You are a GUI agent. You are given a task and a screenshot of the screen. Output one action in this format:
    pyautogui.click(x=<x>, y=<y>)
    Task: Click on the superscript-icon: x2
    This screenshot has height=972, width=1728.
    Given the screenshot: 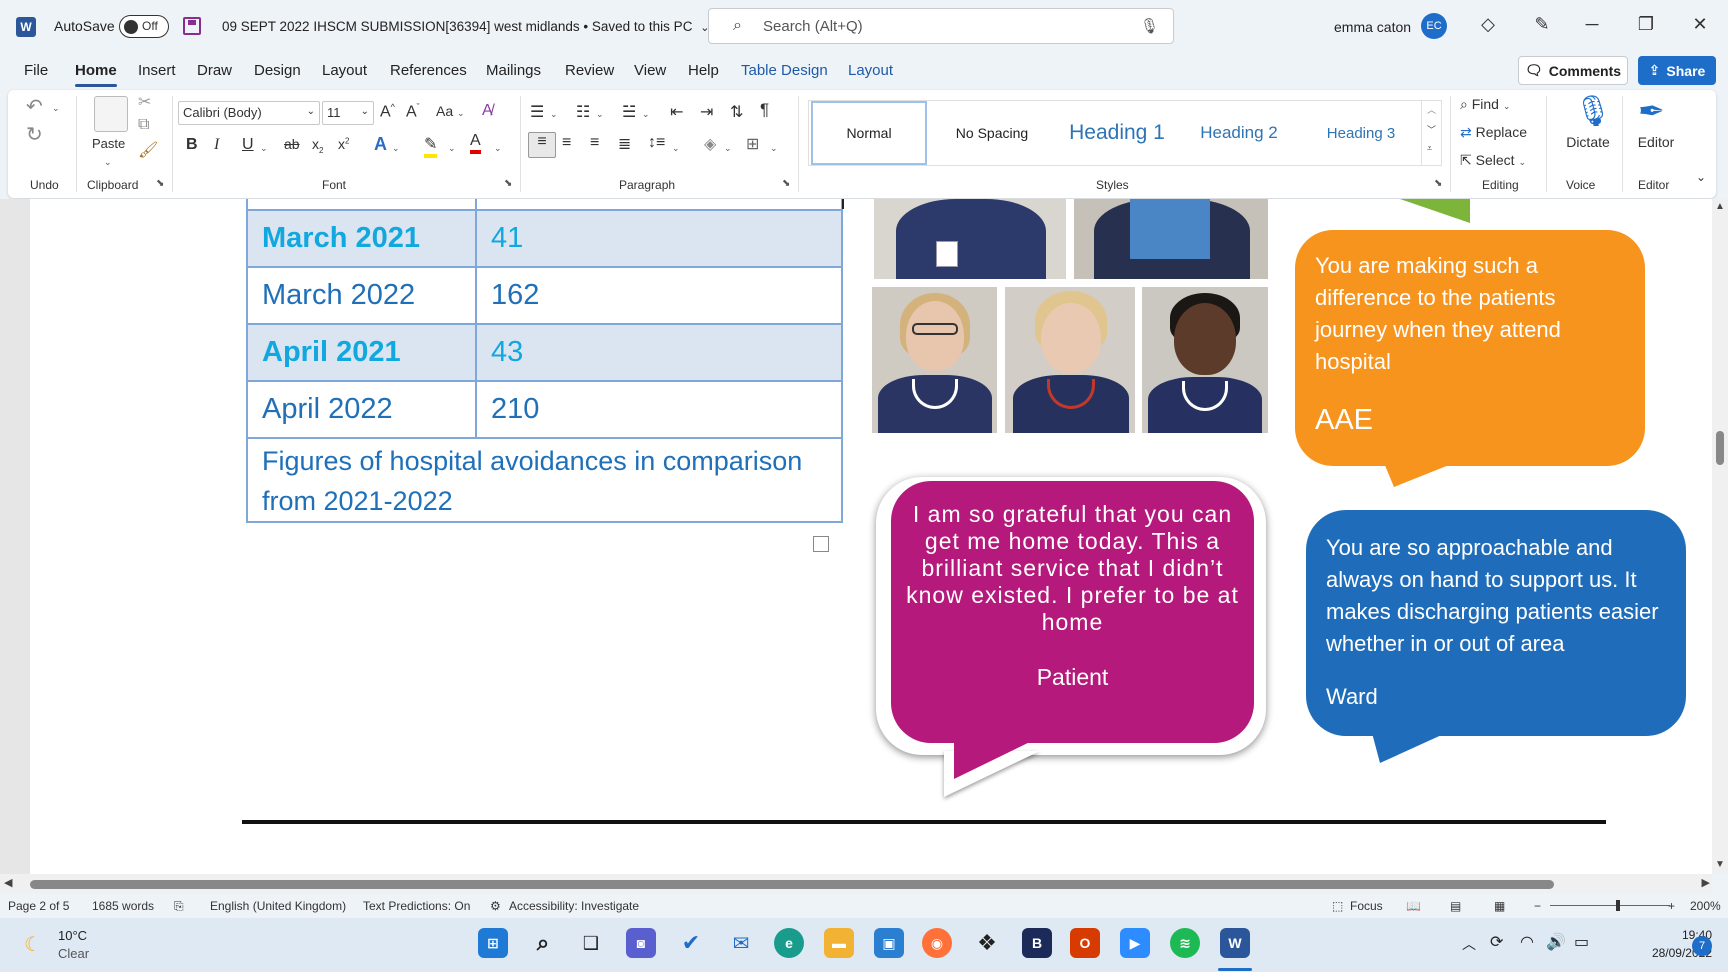 What is the action you would take?
    pyautogui.click(x=343, y=144)
    